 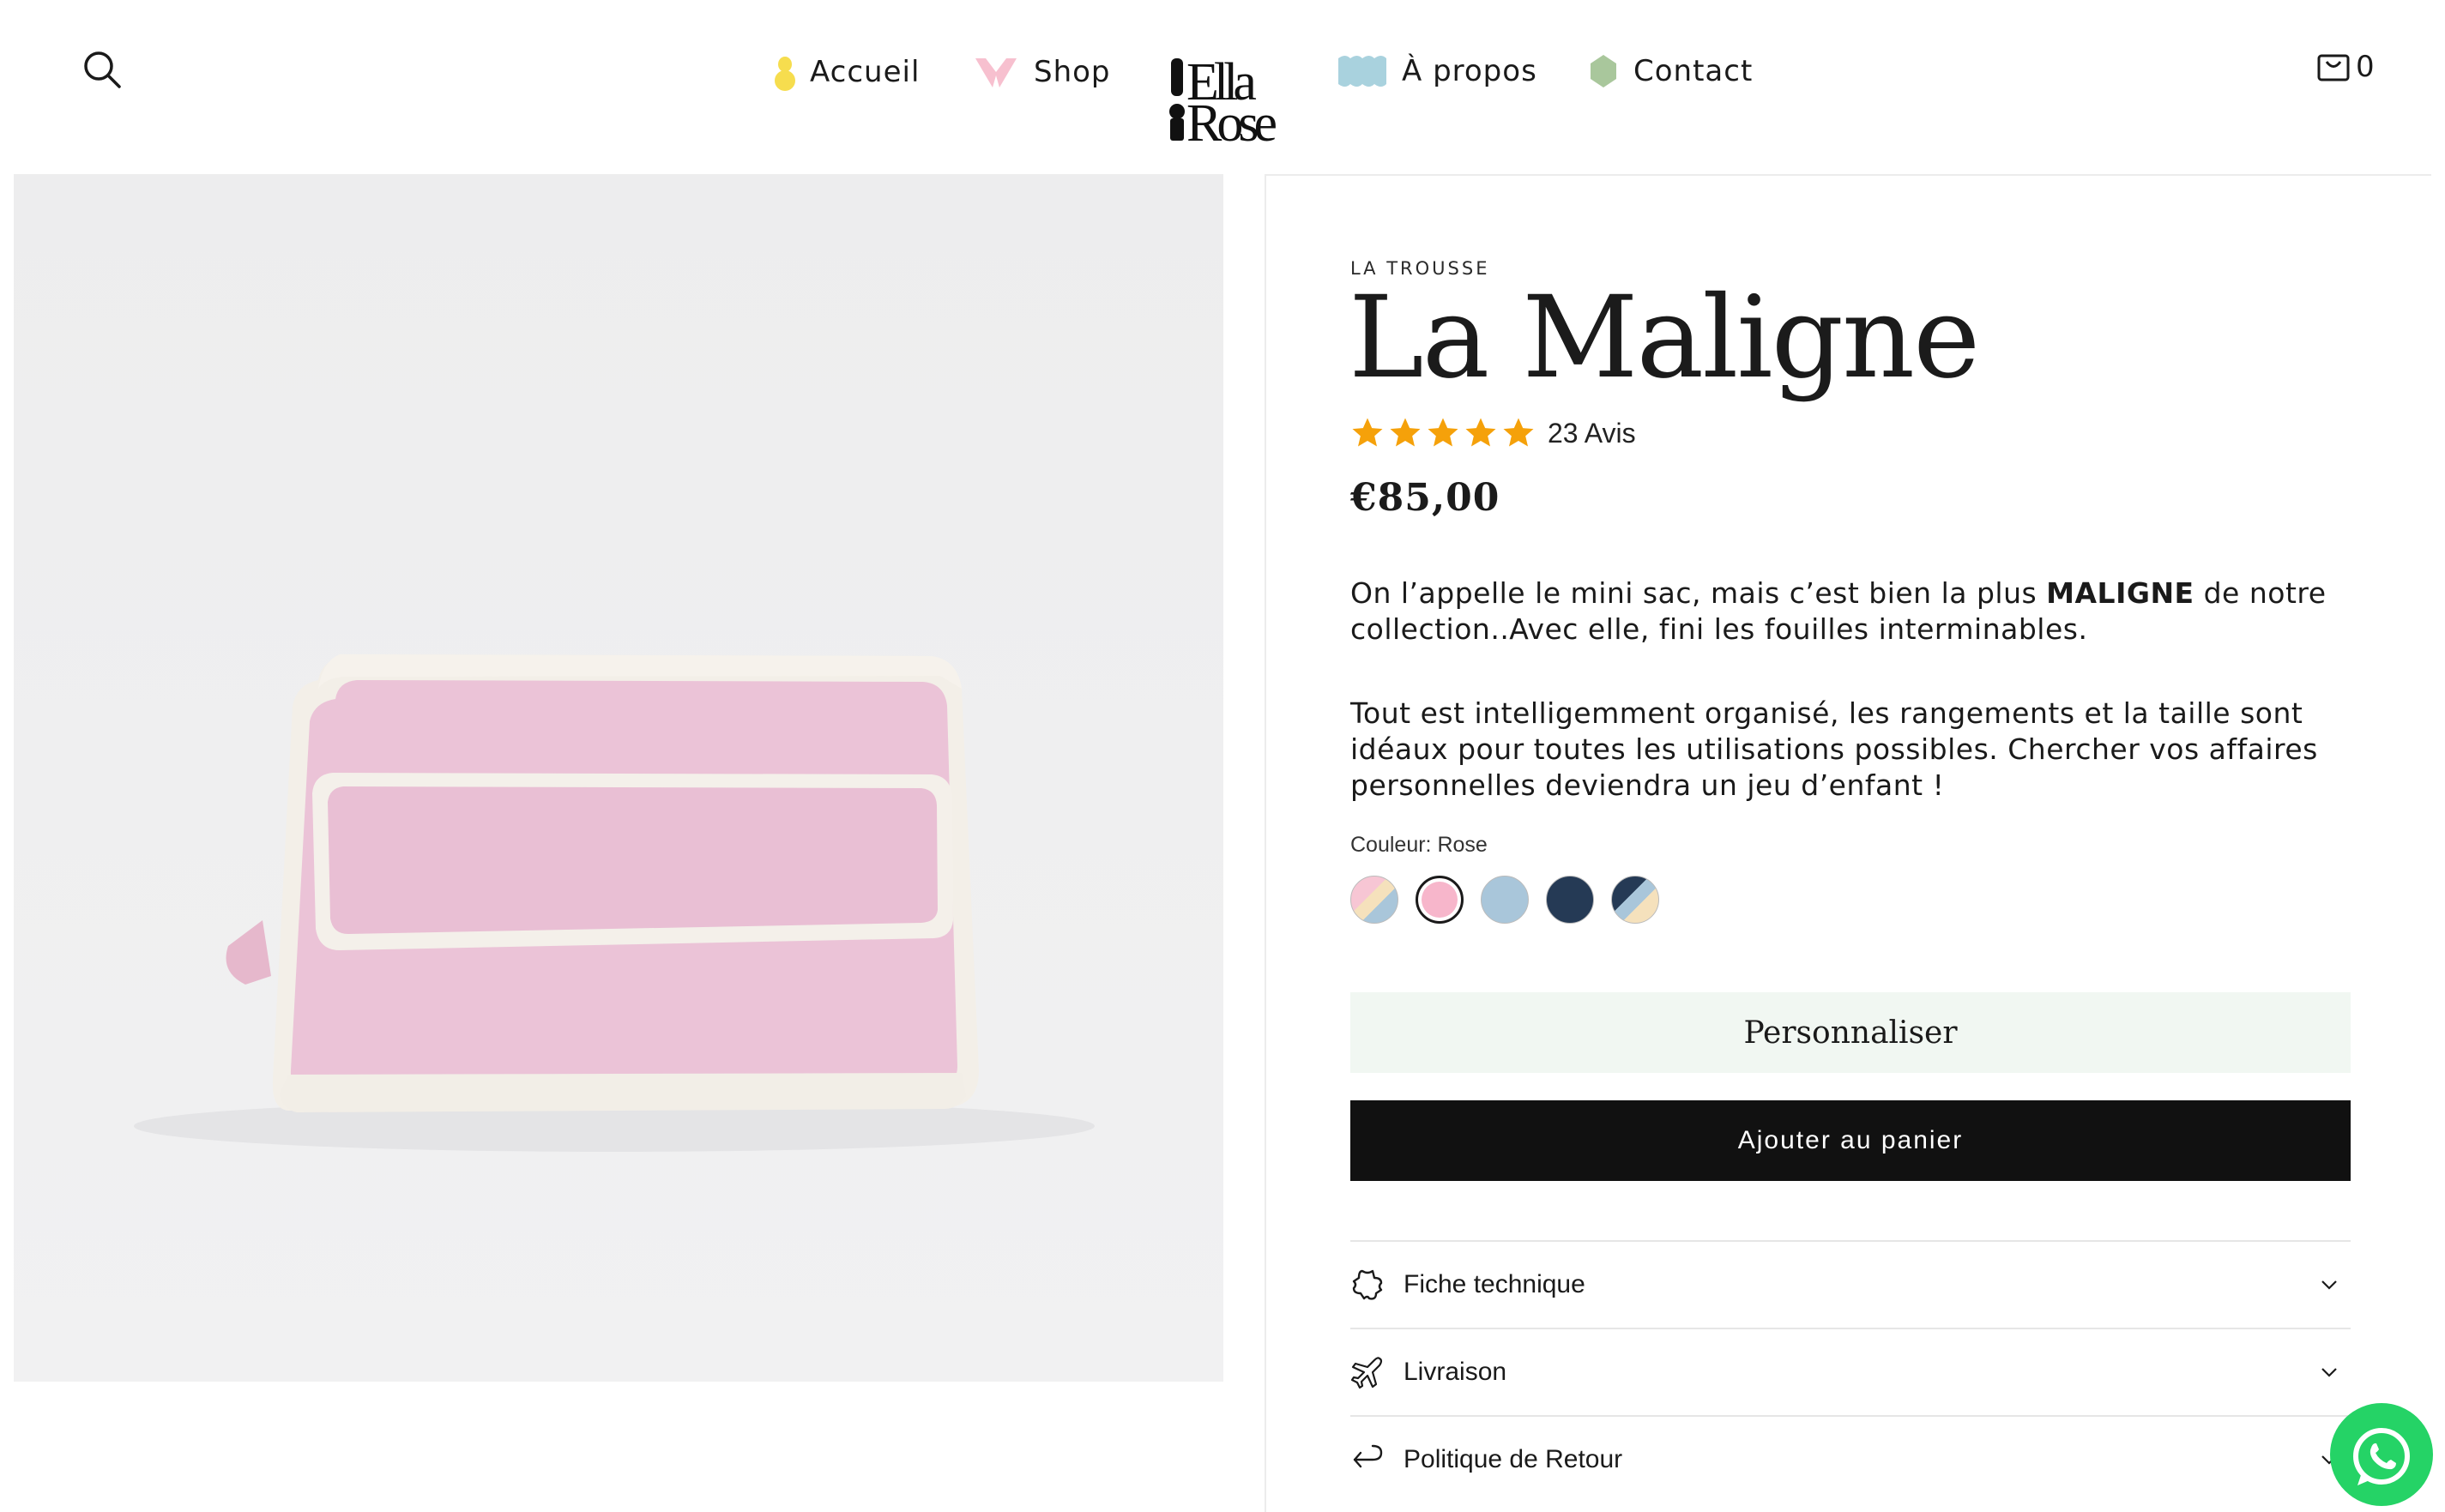 I want to click on airplane-icon, so click(x=1366, y=1373).